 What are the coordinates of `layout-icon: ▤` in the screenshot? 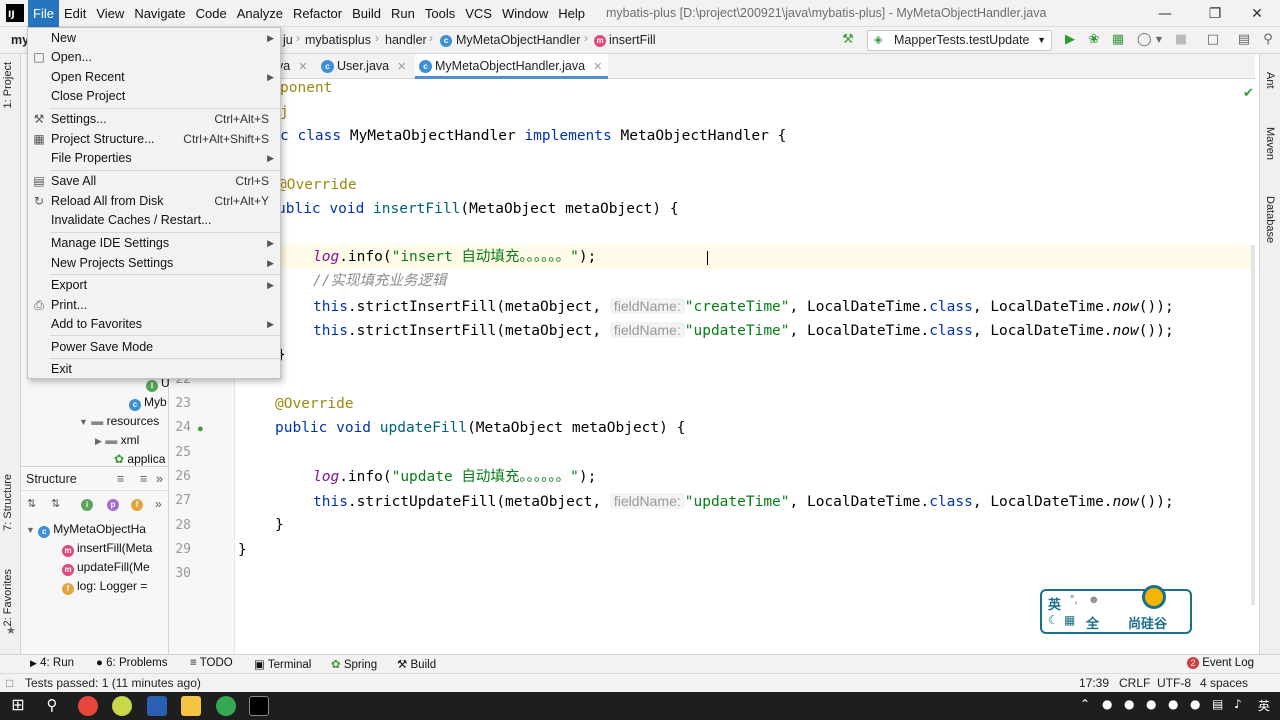 It's located at (1244, 40).